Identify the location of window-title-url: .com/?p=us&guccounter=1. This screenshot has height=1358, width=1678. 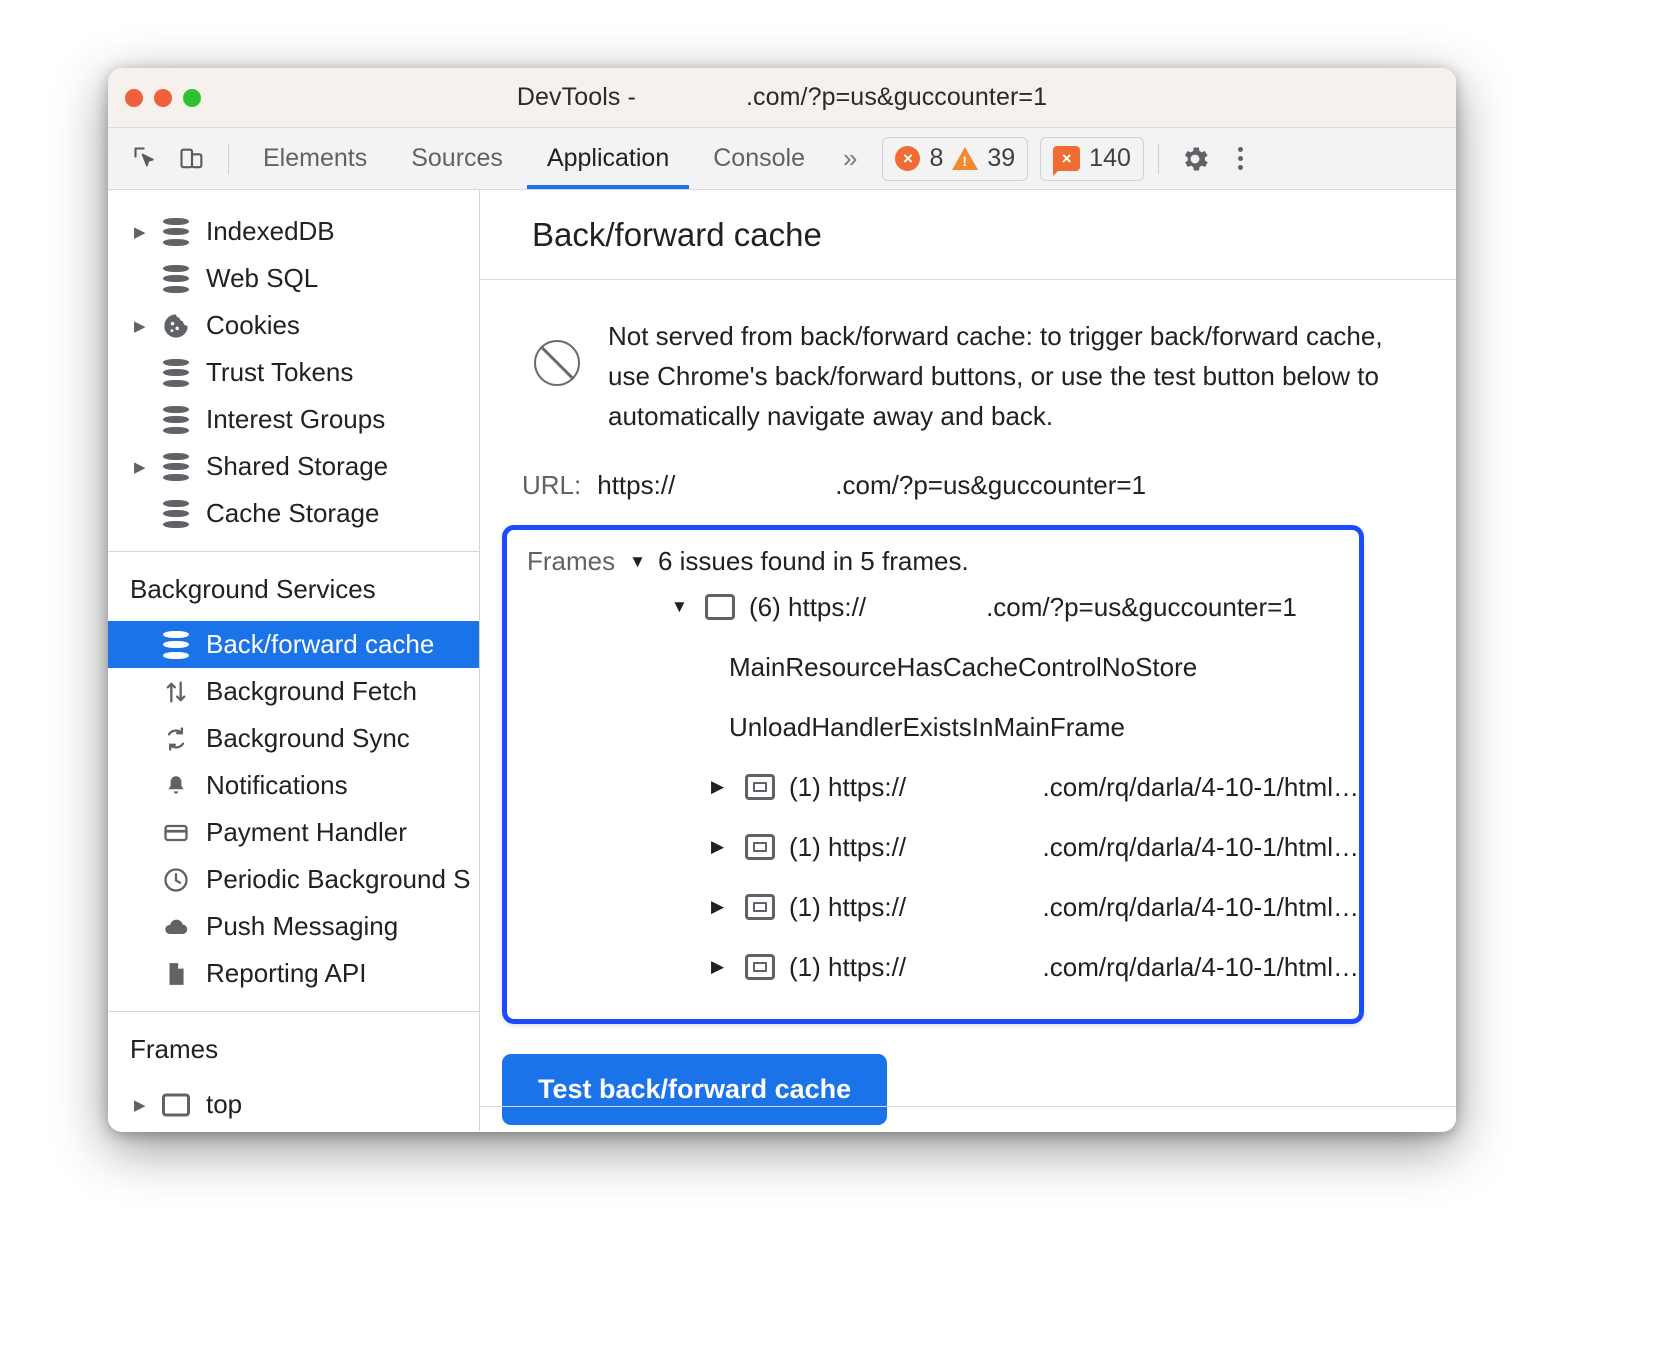
(896, 97).